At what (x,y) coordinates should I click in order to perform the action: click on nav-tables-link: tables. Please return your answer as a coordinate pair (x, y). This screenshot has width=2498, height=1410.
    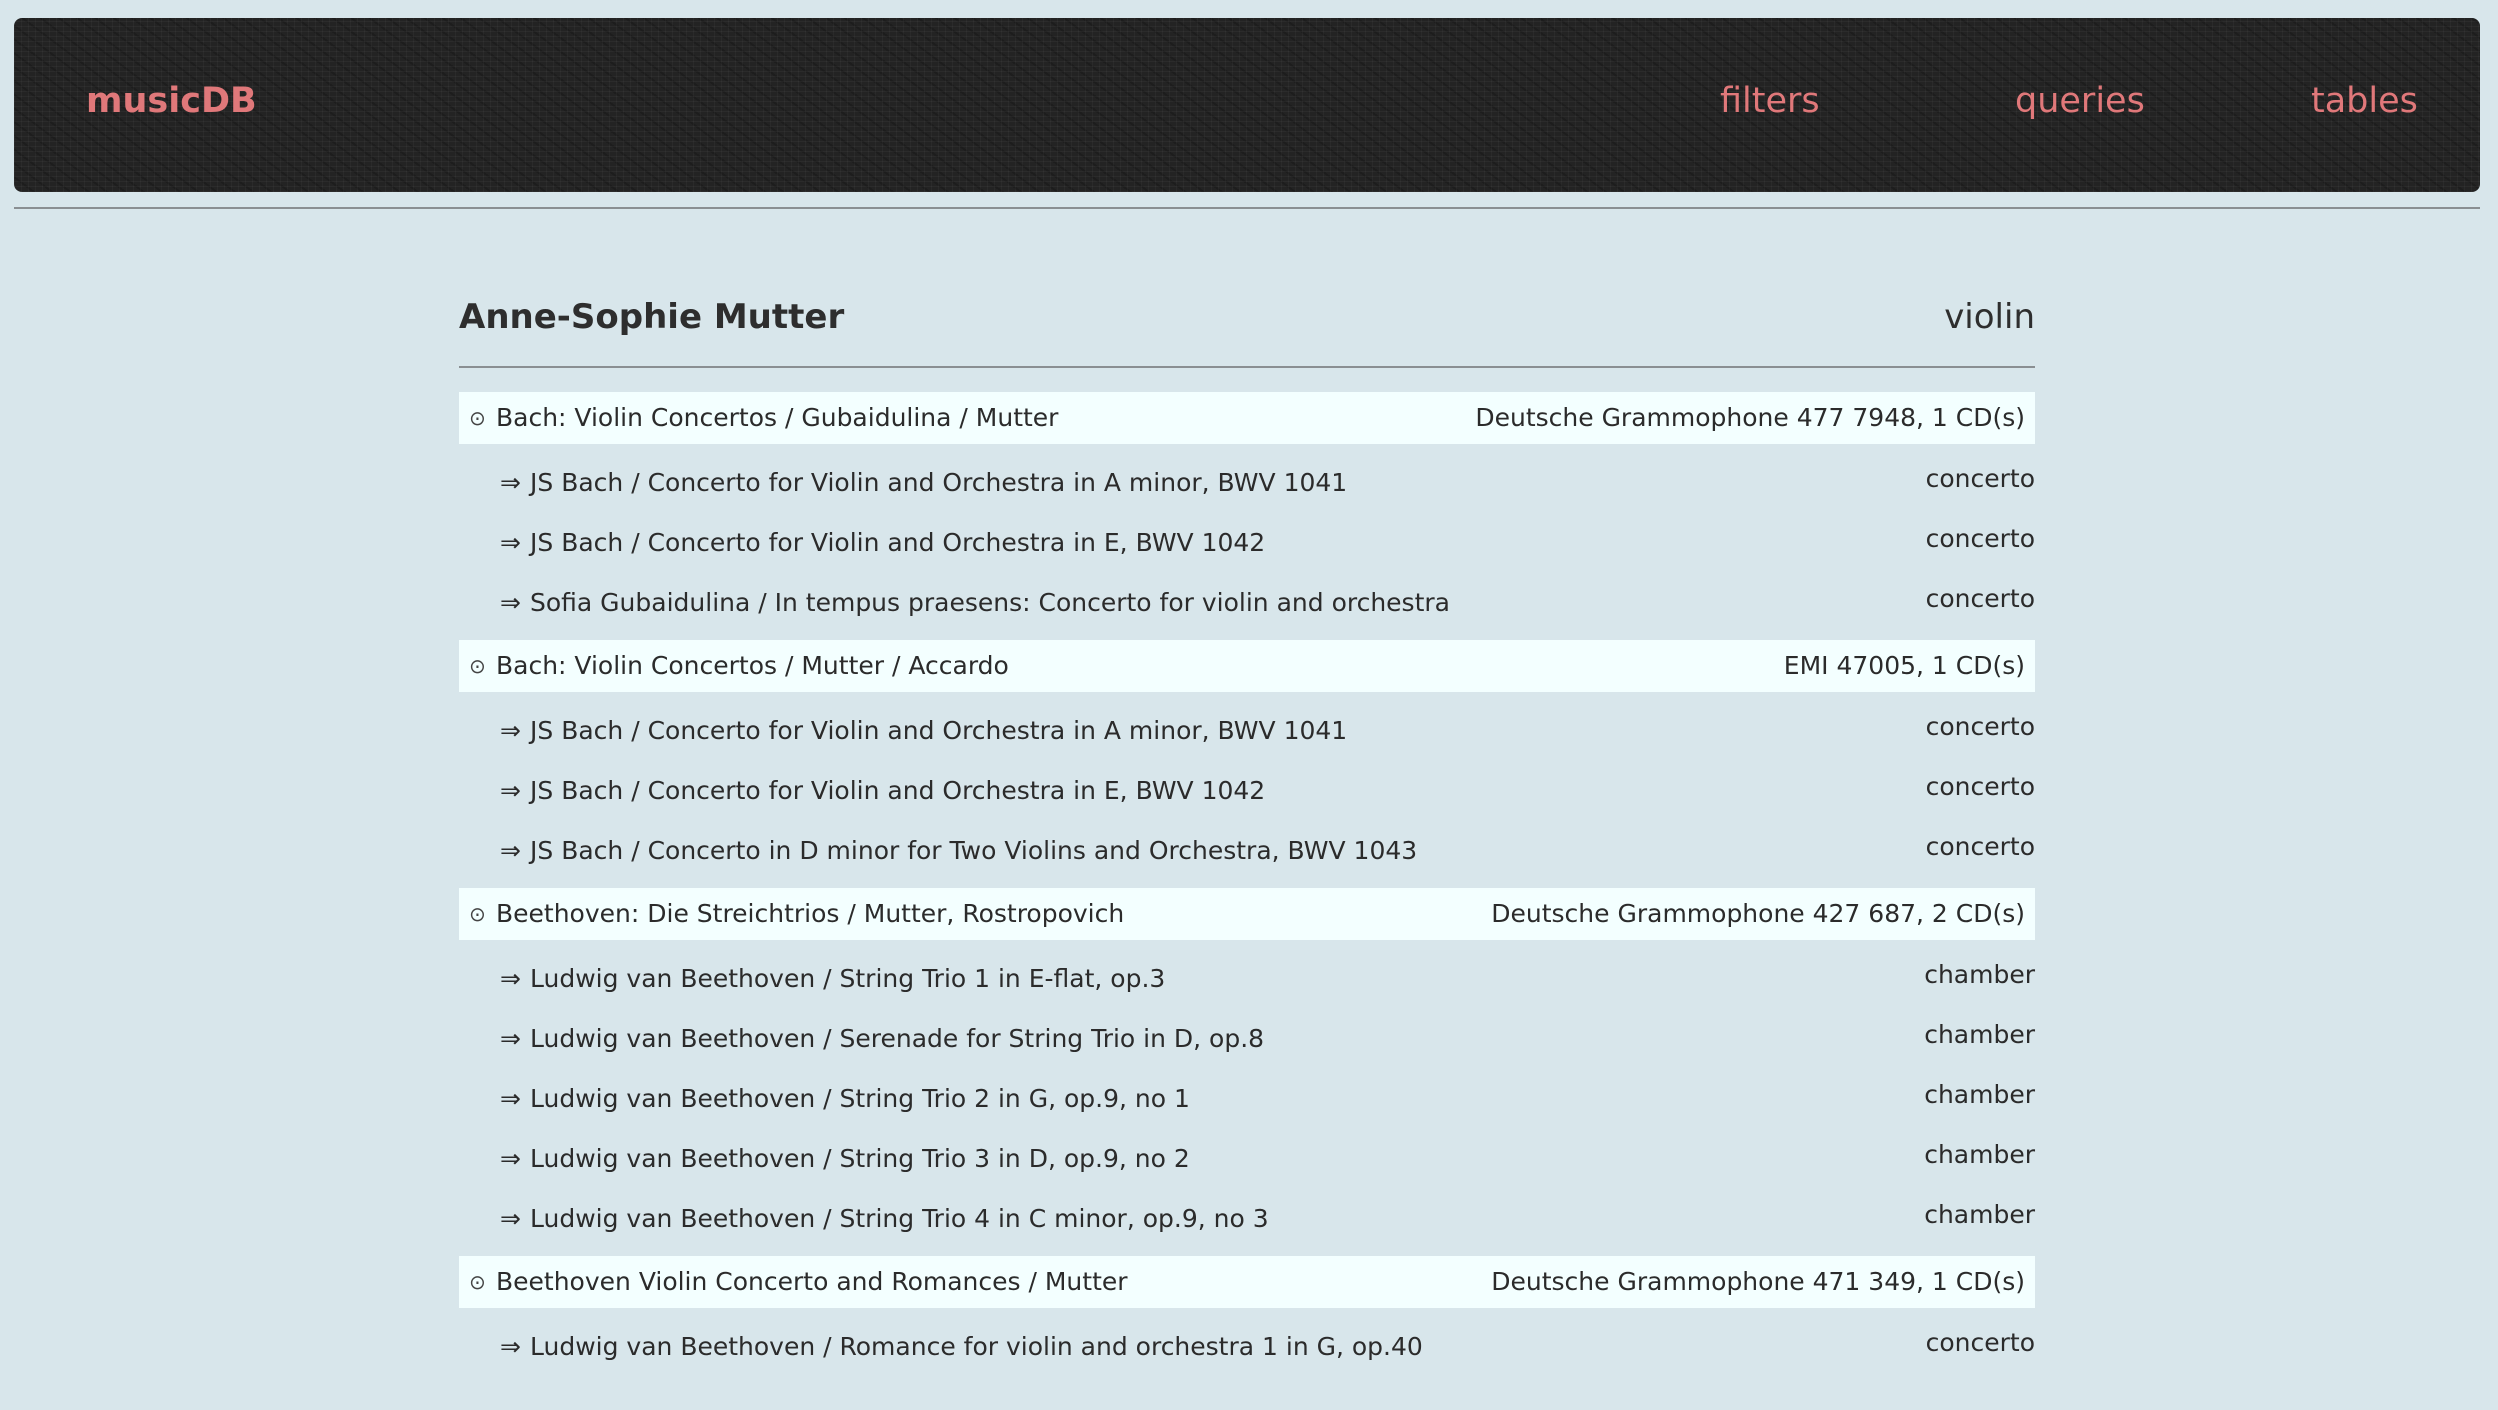
    Looking at the image, I should click on (2364, 101).